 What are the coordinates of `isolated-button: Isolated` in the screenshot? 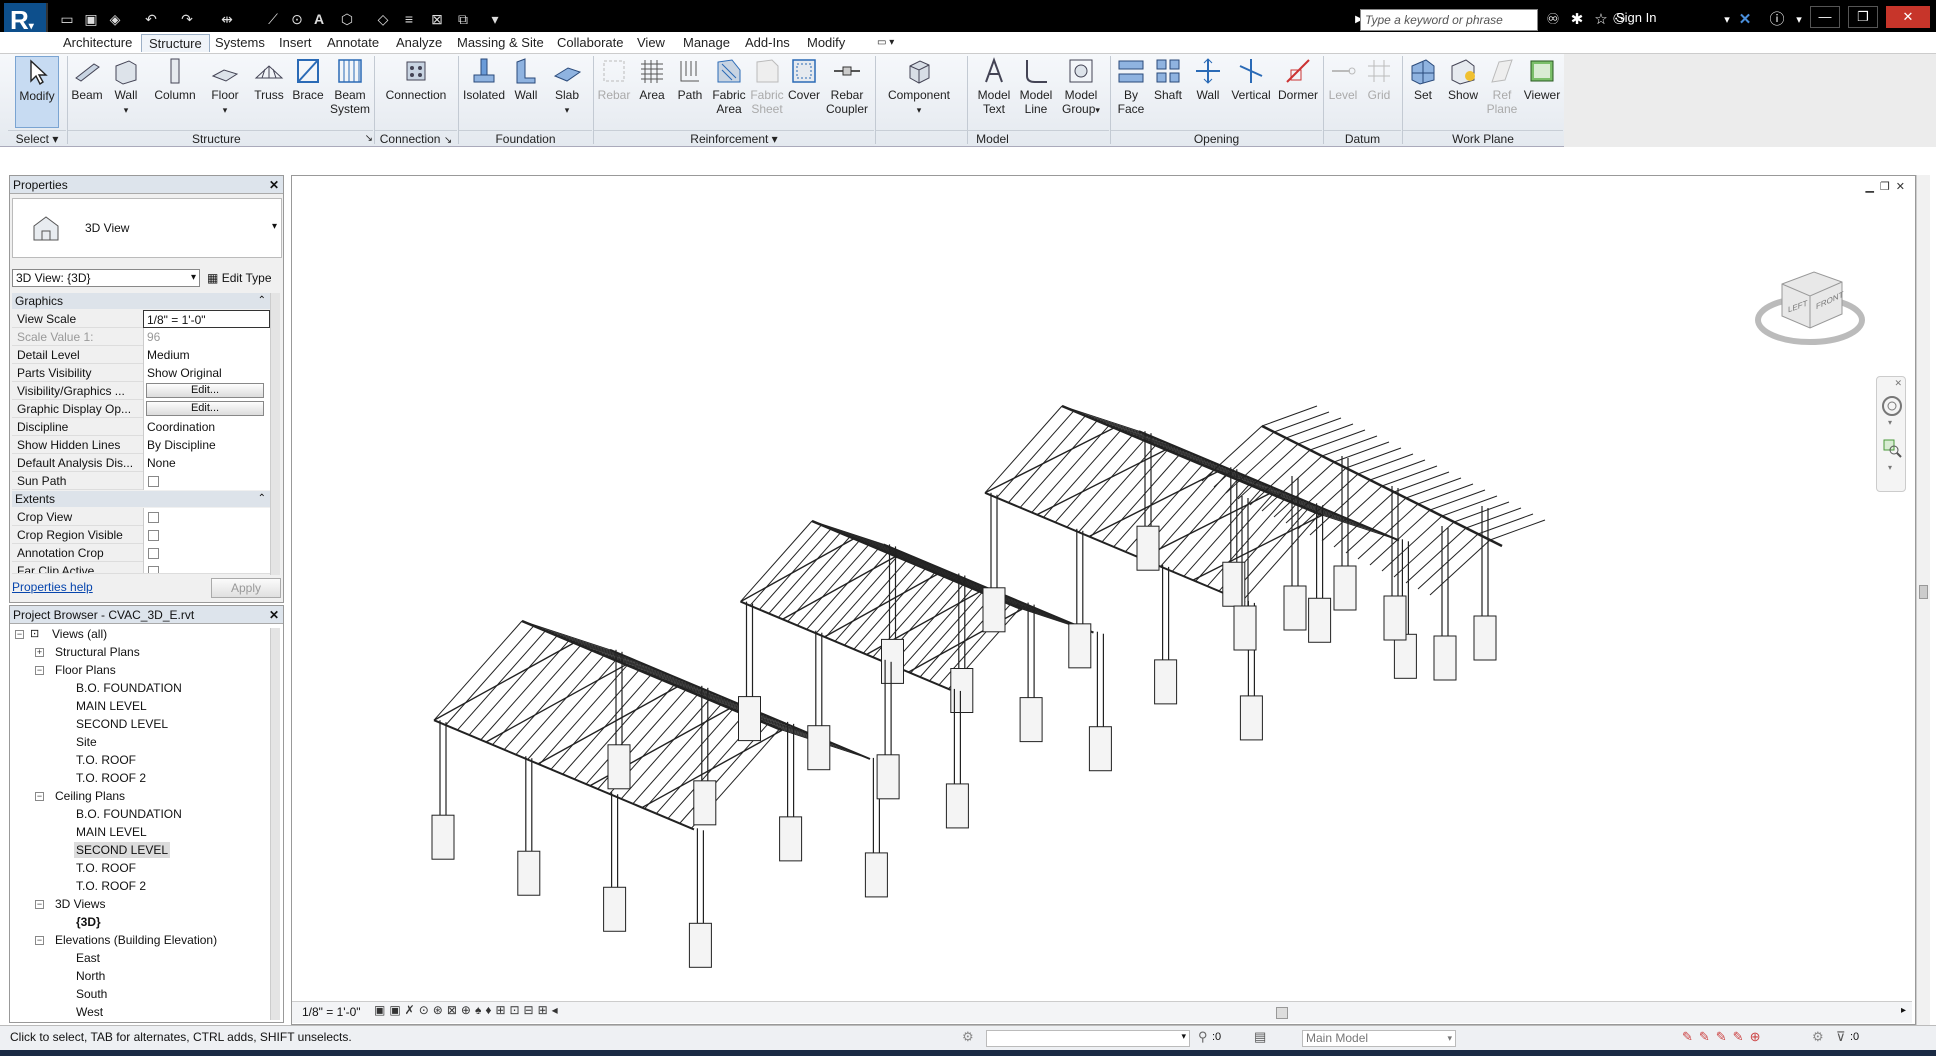 It's located at (484, 79).